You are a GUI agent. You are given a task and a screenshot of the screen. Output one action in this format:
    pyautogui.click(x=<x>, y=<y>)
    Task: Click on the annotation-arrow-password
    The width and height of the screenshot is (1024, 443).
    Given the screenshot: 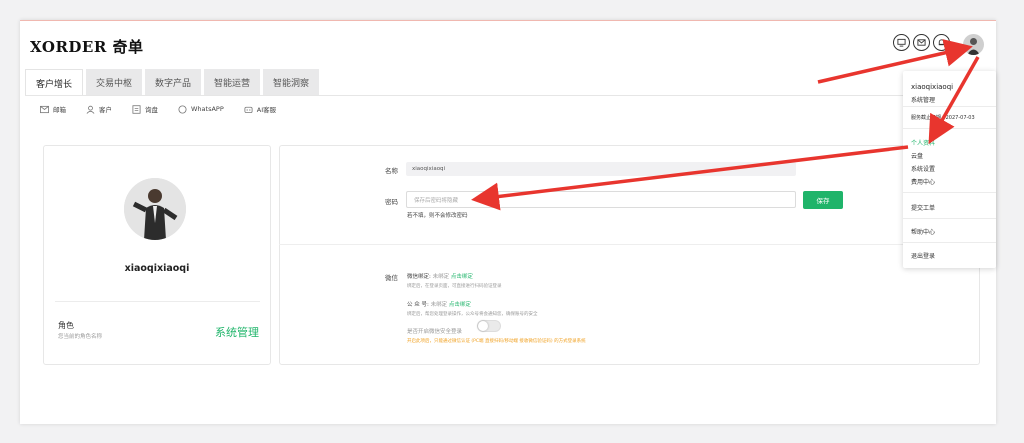 What is the action you would take?
    pyautogui.click(x=690, y=178)
    